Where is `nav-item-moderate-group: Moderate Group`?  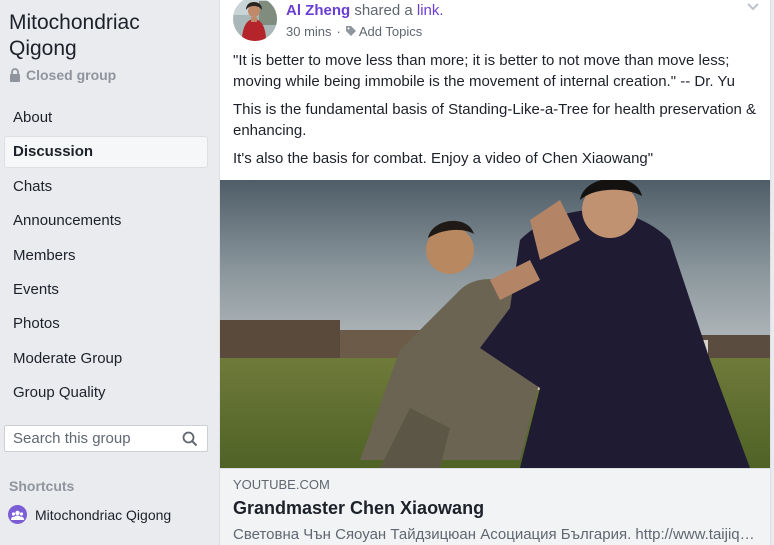 nav-item-moderate-group: Moderate Group is located at coordinates (106, 359).